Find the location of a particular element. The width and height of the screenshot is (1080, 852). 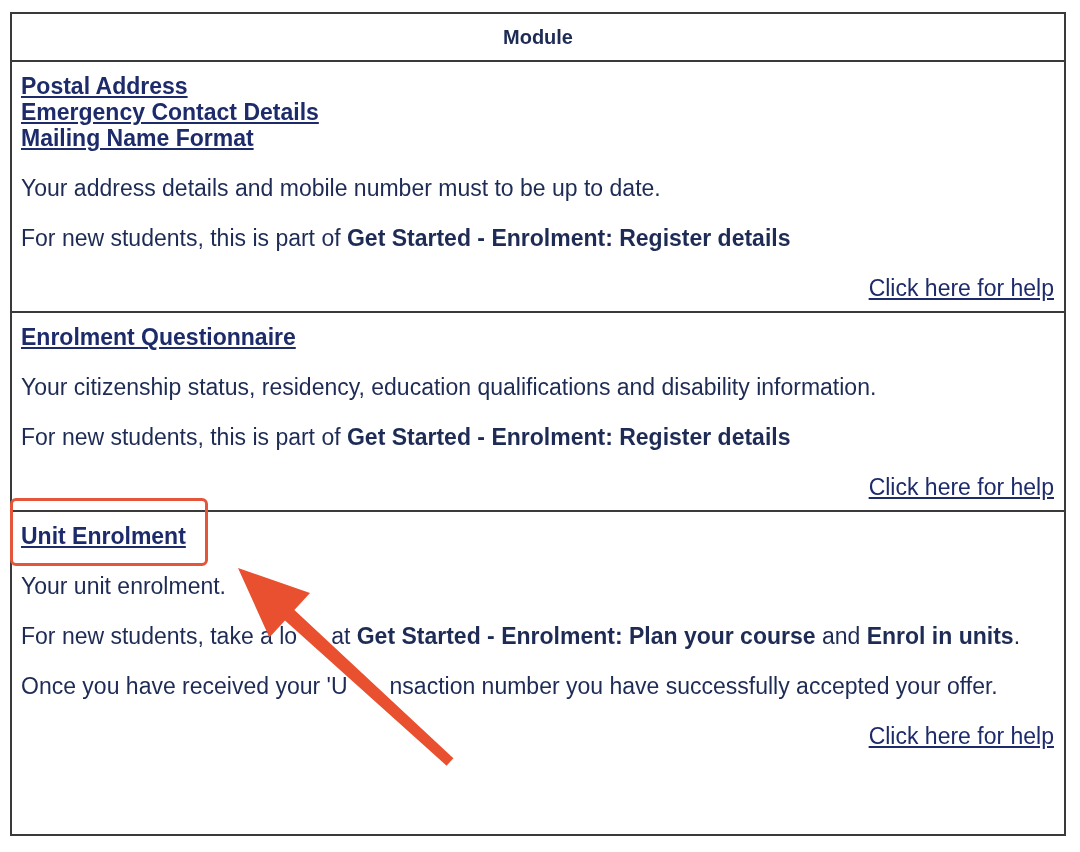

paragraph-text: Once you have received your 'U is located at coordinates (184, 686).